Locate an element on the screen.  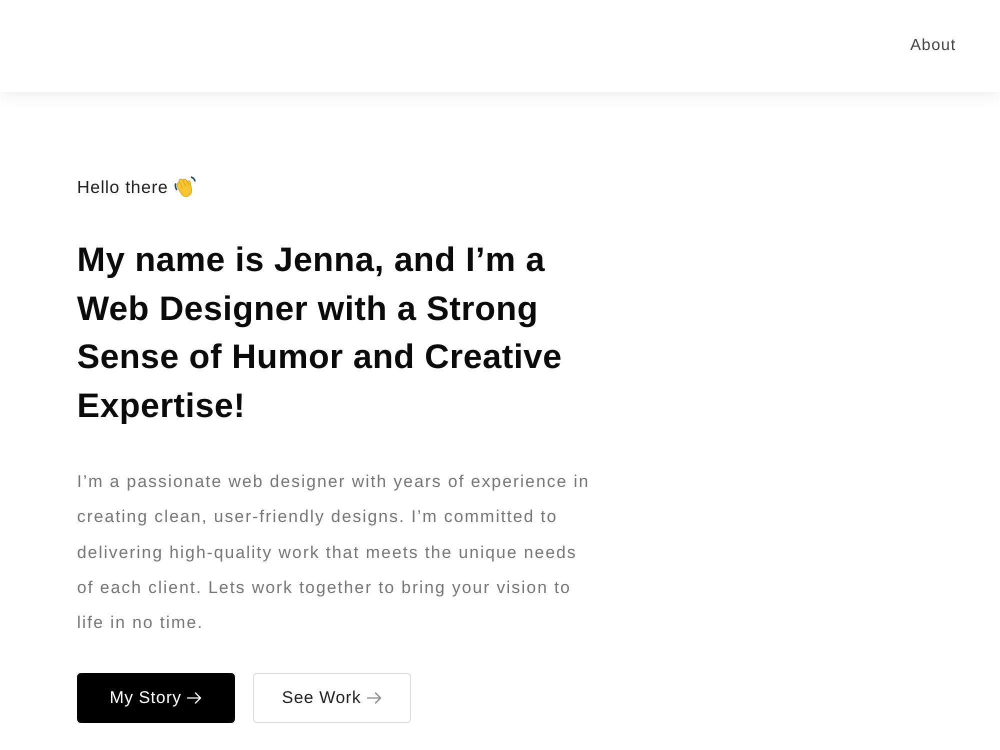
hero-heading: My name is Jenna, and I’m a Web Designer with a Strong Sense of Humor and Creative Expertise! is located at coordinates (320, 333).